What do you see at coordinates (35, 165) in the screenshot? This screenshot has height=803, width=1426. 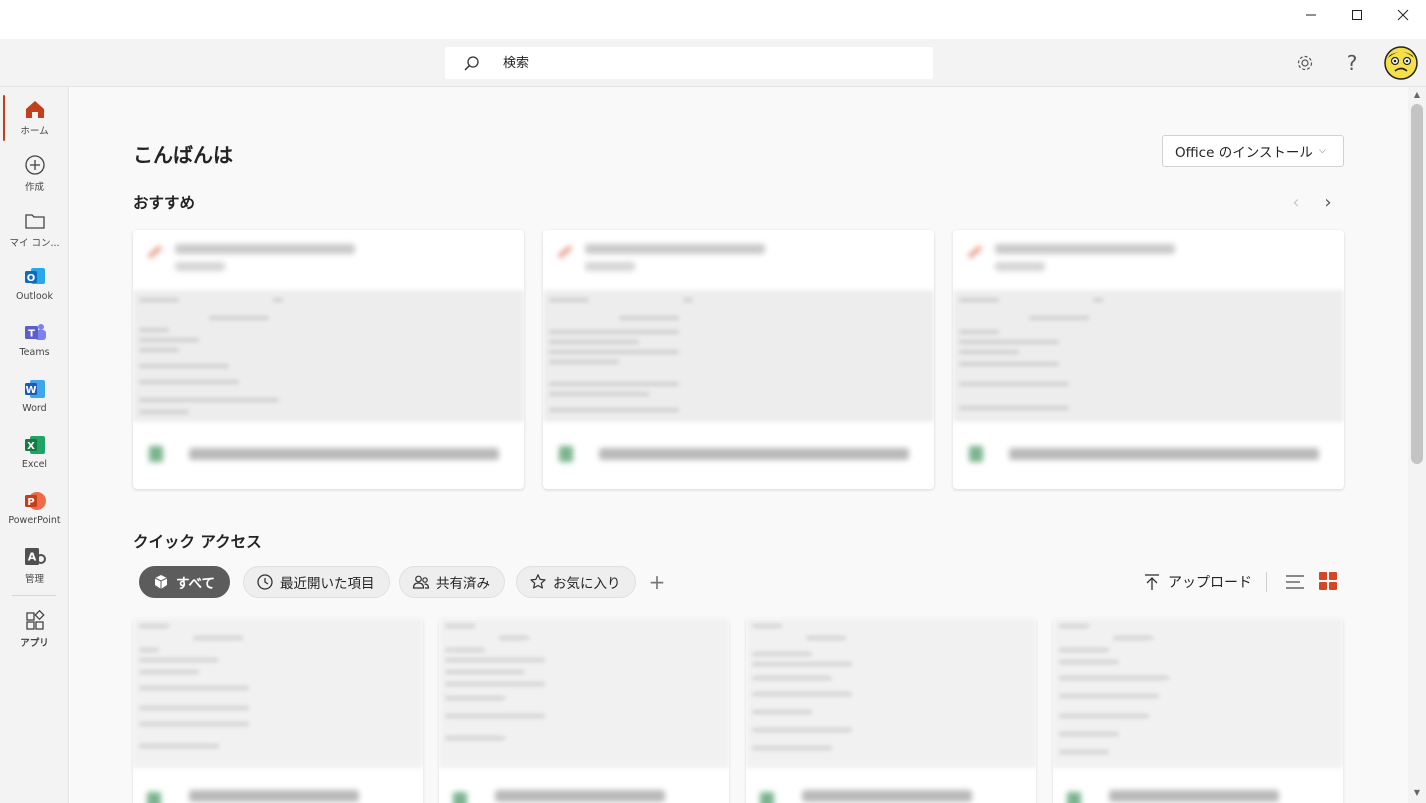 I see `plus-circle-icon` at bounding box center [35, 165].